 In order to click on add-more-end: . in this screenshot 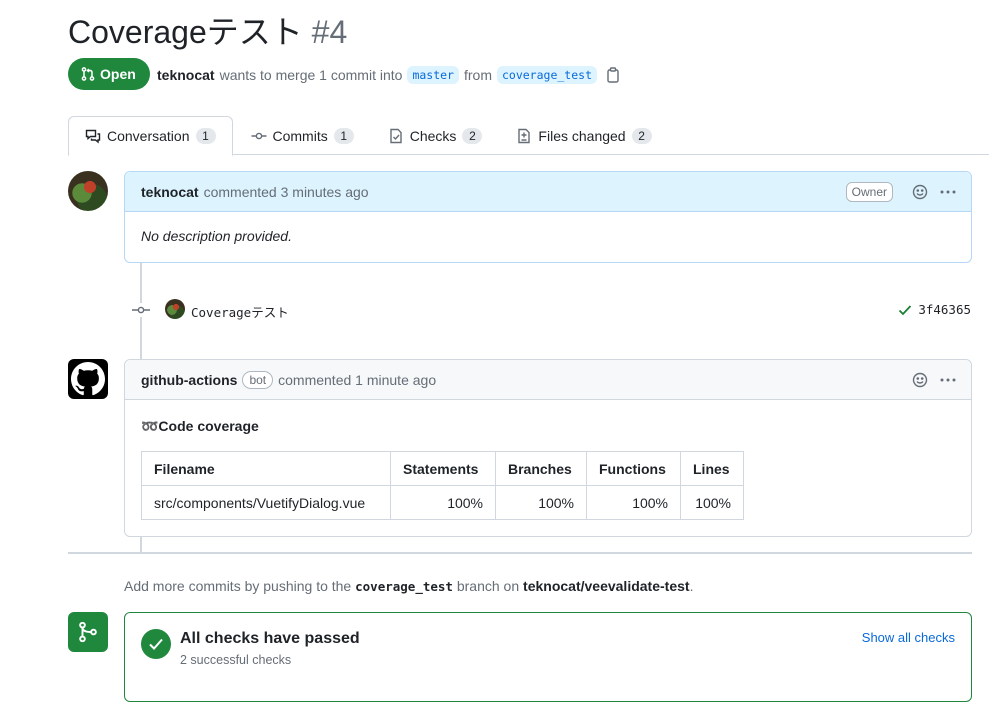, I will do `click(691, 586)`.